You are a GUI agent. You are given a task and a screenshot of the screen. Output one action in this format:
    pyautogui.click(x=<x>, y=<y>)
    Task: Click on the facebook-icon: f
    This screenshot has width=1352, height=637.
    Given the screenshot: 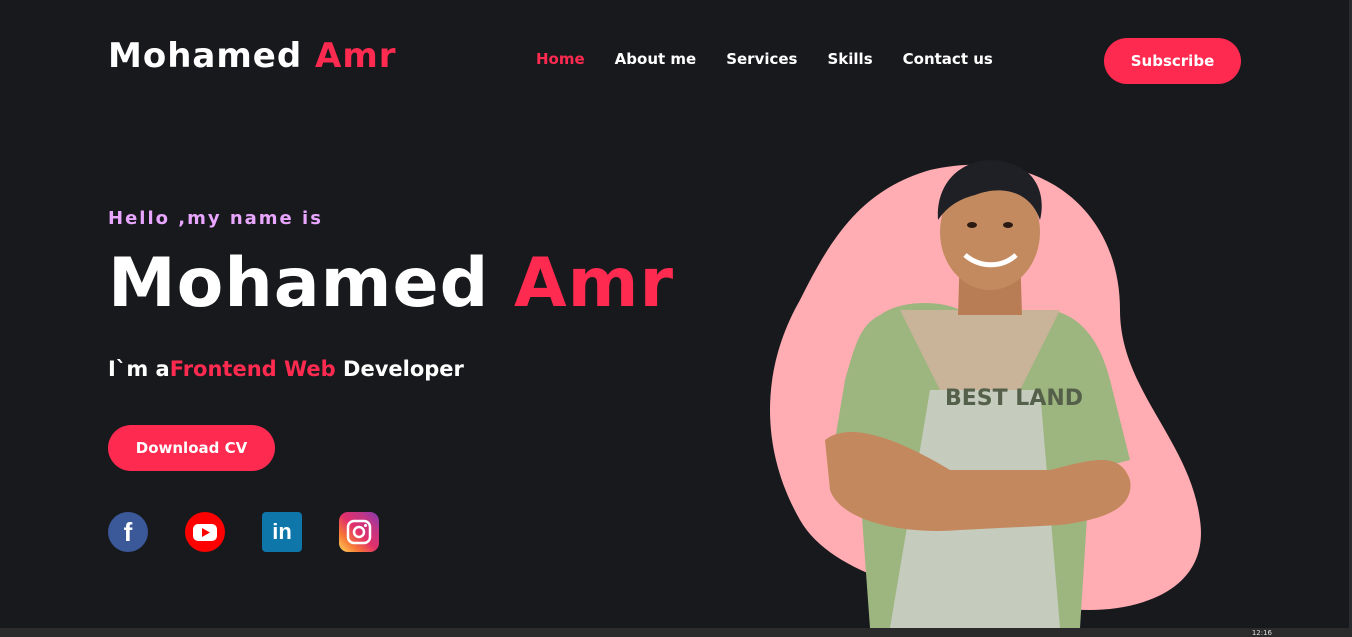 What is the action you would take?
    pyautogui.click(x=128, y=532)
    